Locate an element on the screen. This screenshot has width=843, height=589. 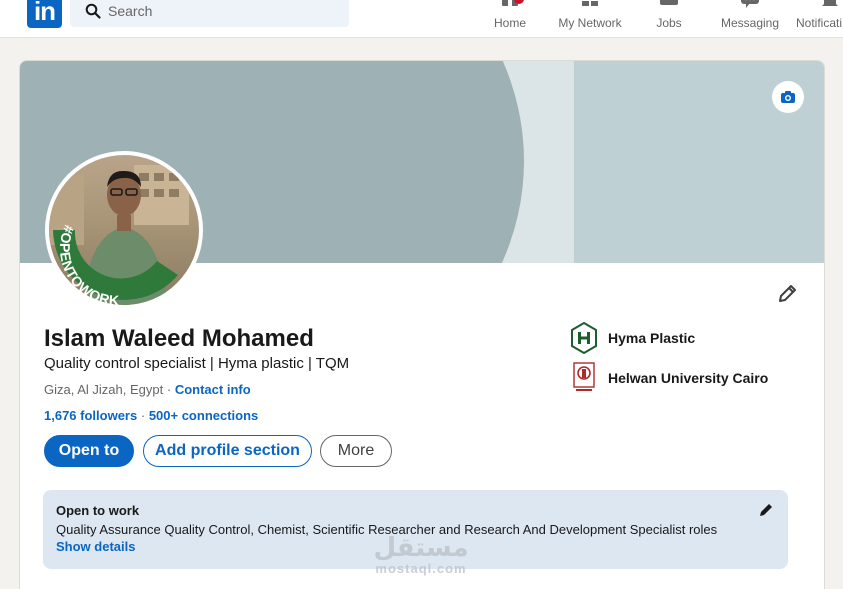
nav-home: Home is located at coordinates (510, 19).